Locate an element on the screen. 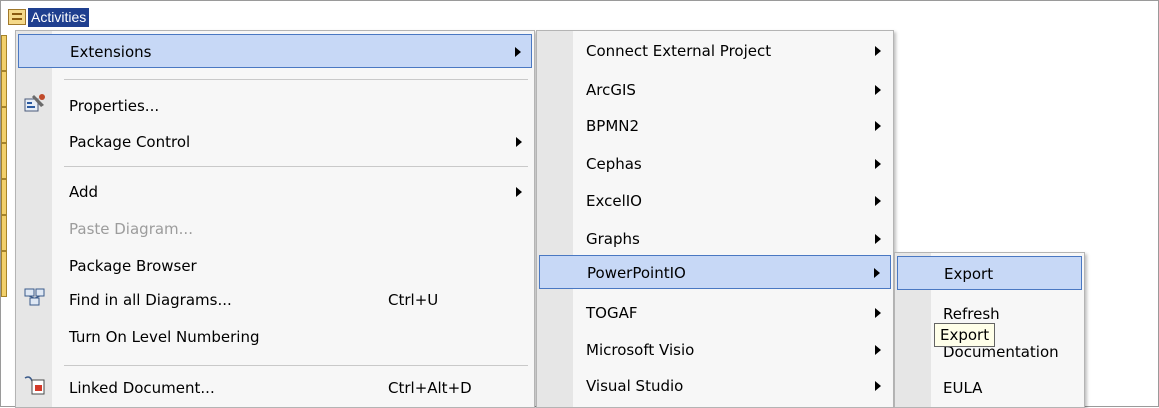  menu-item-label: PowerPointIO is located at coordinates (636, 273).